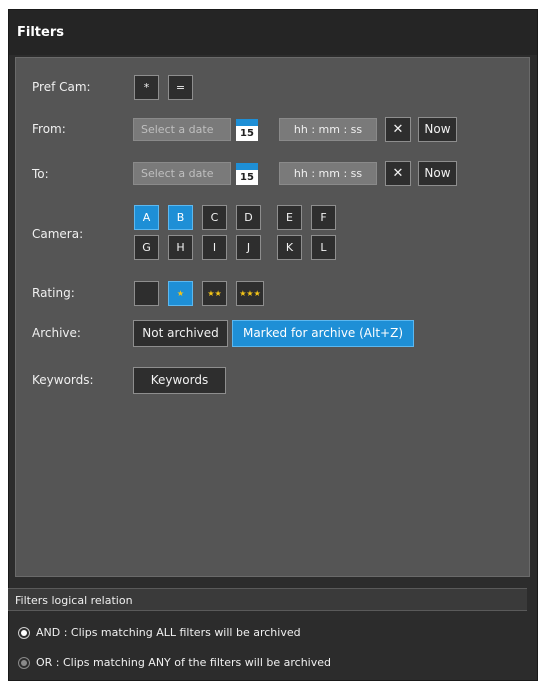 The width and height of the screenshot is (545, 681). I want to click on to-time-input: hh : mm : ss, so click(328, 173).